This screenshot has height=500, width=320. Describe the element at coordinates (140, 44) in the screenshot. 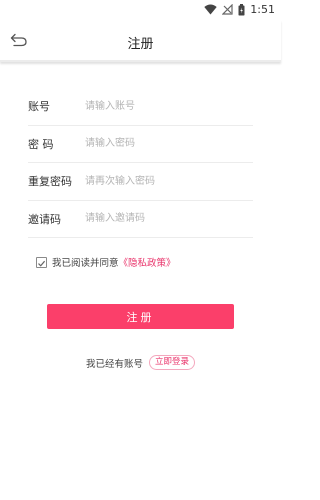

I see `page-title: 注册` at that location.